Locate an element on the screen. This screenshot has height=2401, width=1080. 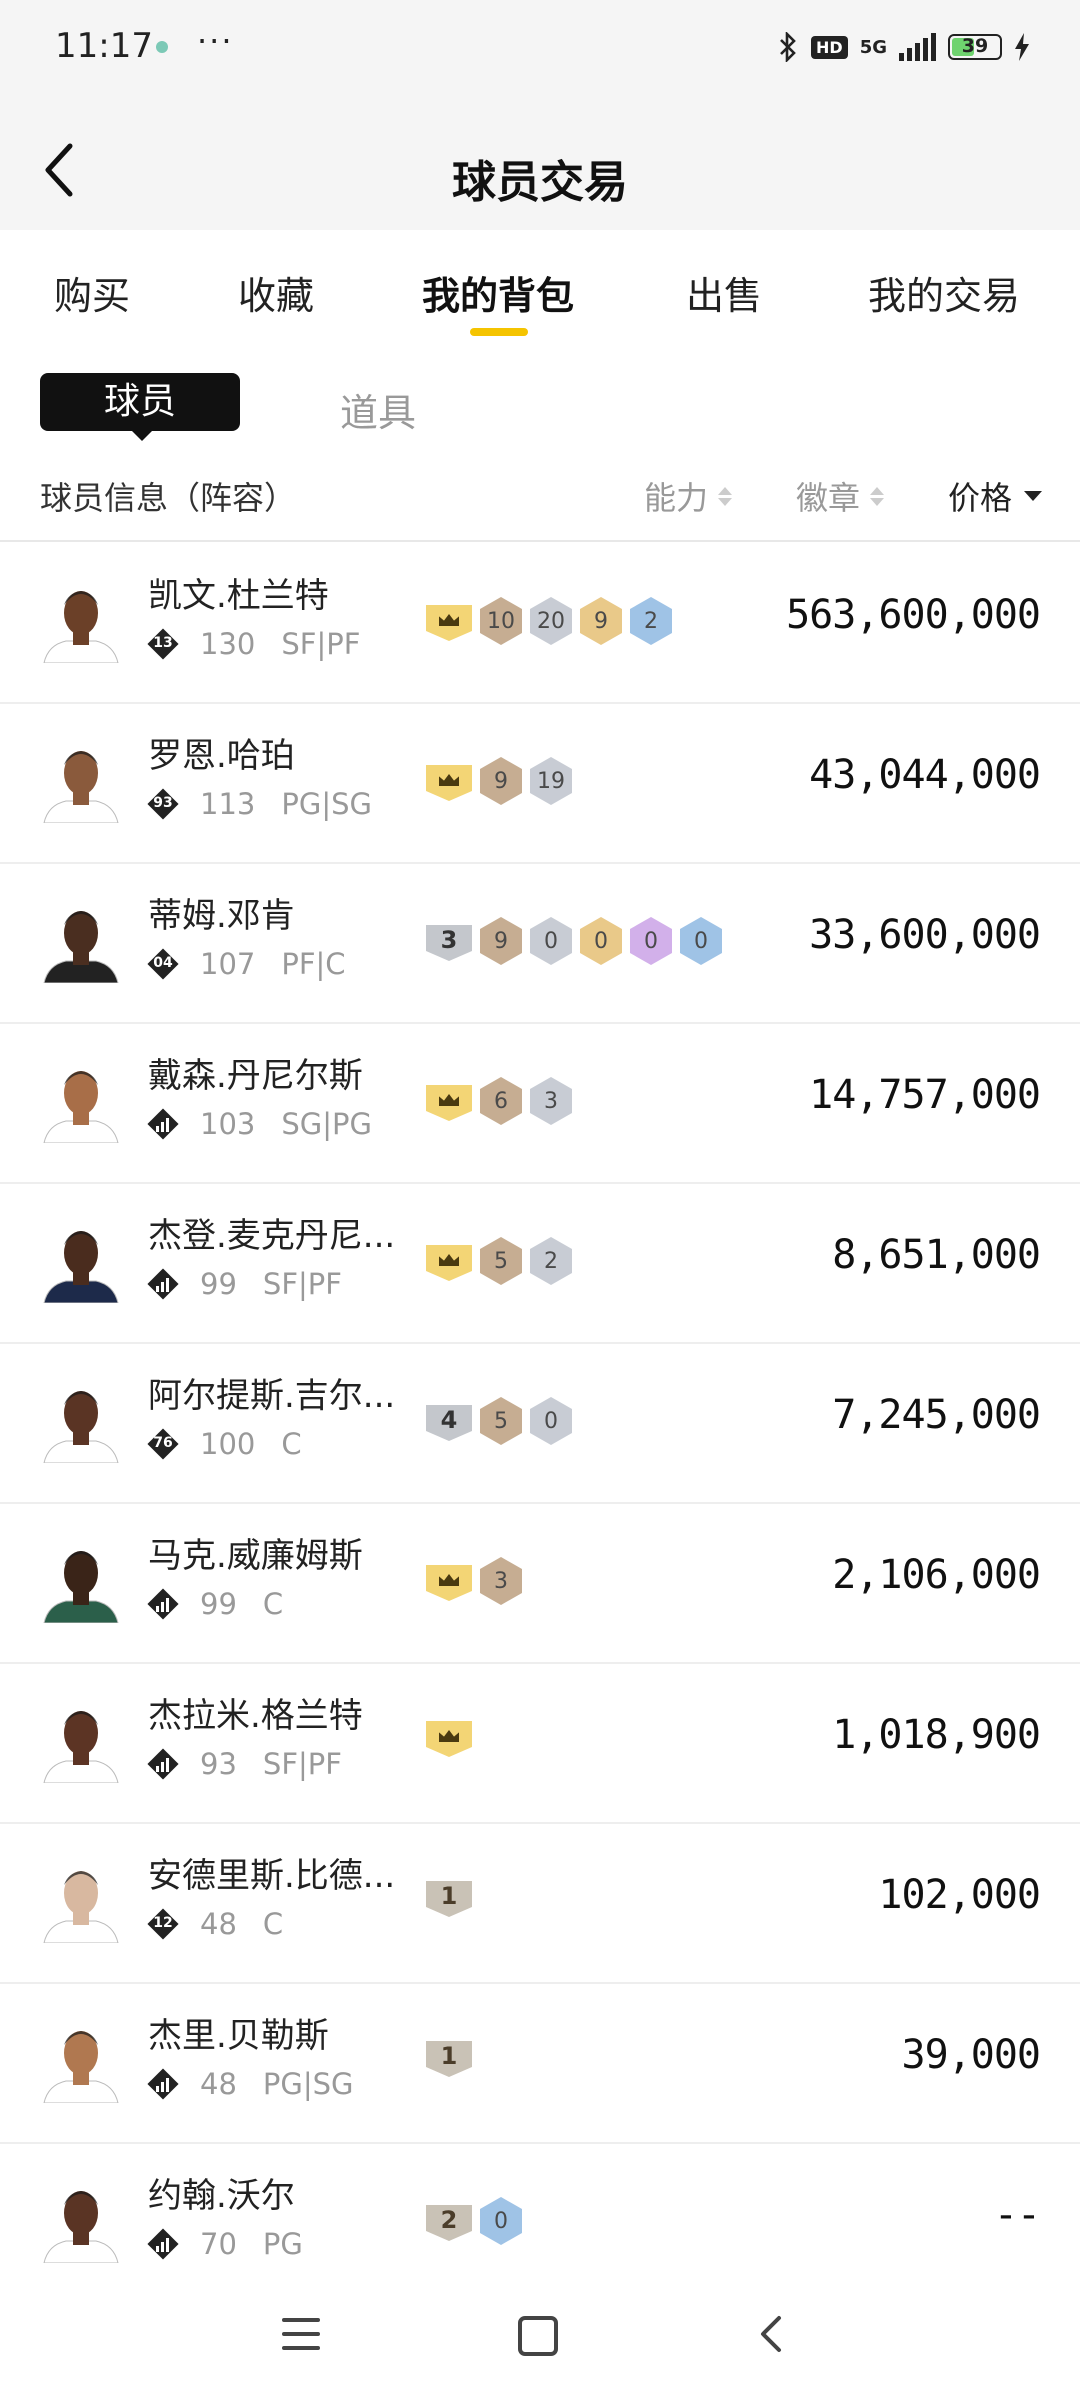
player-badges: 390000 is located at coordinates (574, 941).